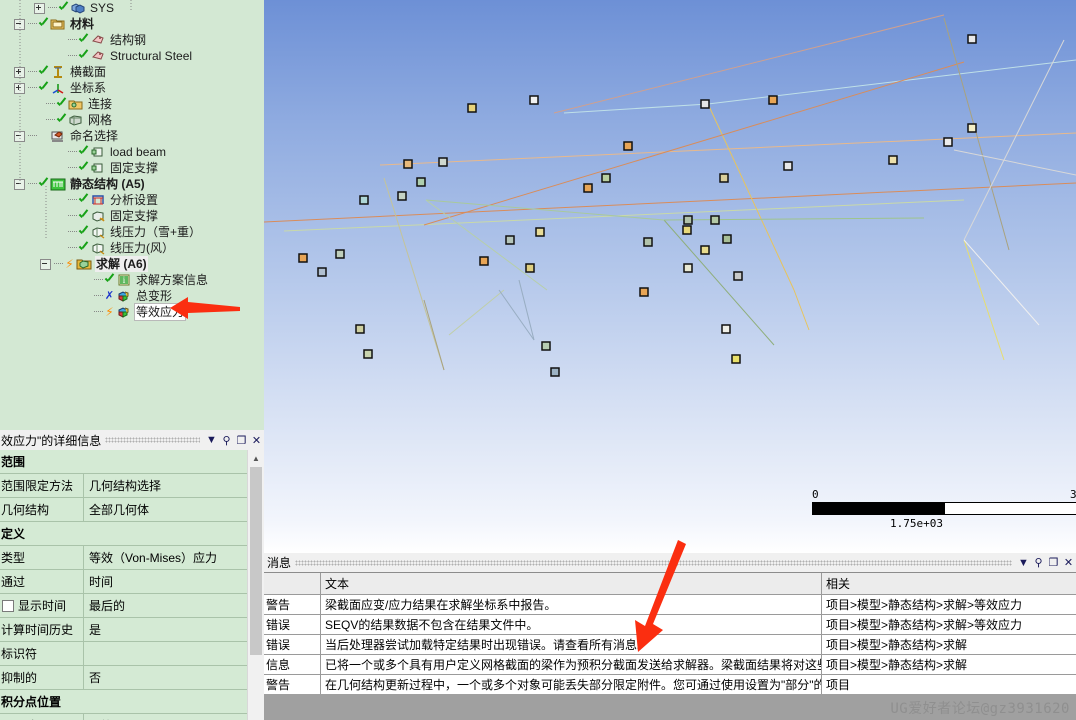 The height and width of the screenshot is (720, 1076). Describe the element at coordinates (98, 168) in the screenshot. I see `selection-box-icon` at that location.